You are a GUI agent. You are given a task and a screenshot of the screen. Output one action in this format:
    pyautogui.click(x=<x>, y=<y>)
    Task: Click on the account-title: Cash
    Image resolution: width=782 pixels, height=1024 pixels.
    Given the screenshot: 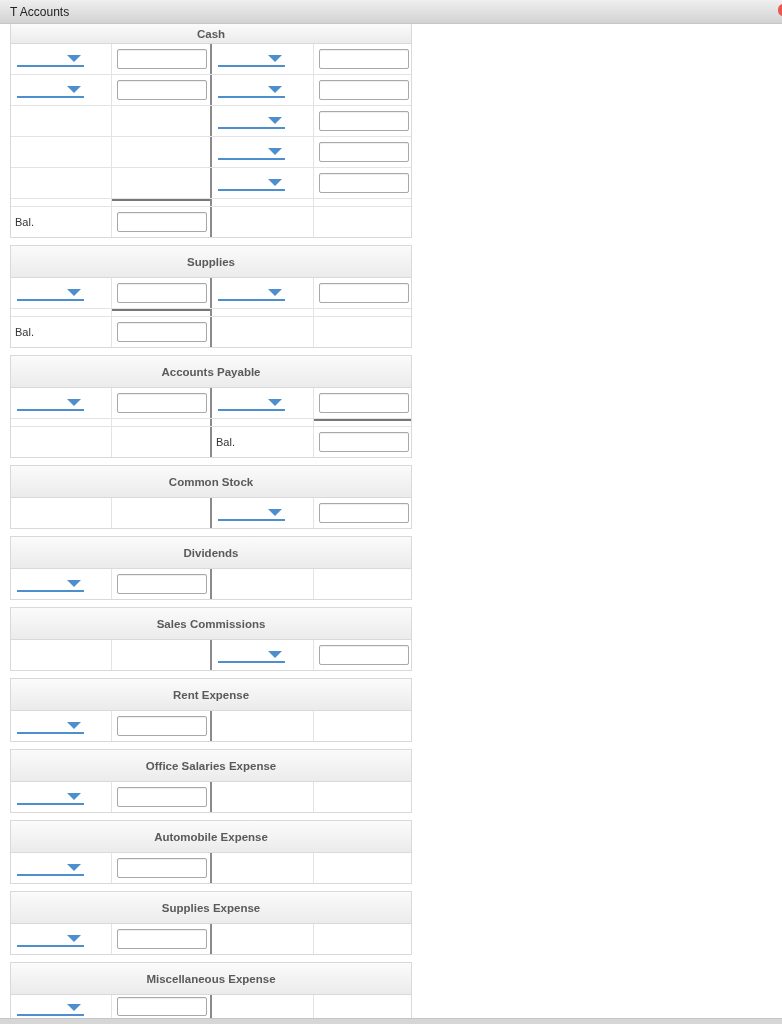 What is the action you would take?
    pyautogui.click(x=211, y=34)
    